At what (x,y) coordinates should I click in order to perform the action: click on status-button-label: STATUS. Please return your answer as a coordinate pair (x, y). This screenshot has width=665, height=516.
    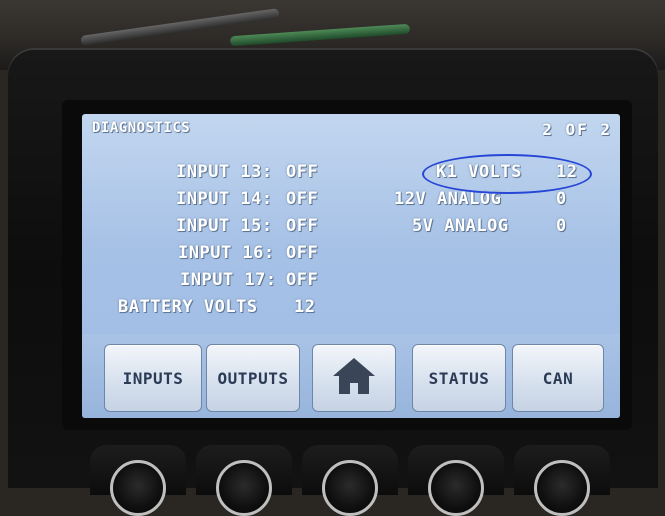
    Looking at the image, I should click on (459, 378).